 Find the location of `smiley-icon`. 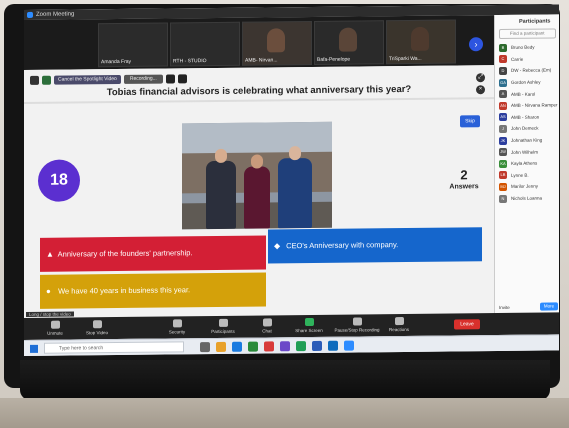

smiley-icon is located at coordinates (399, 321).